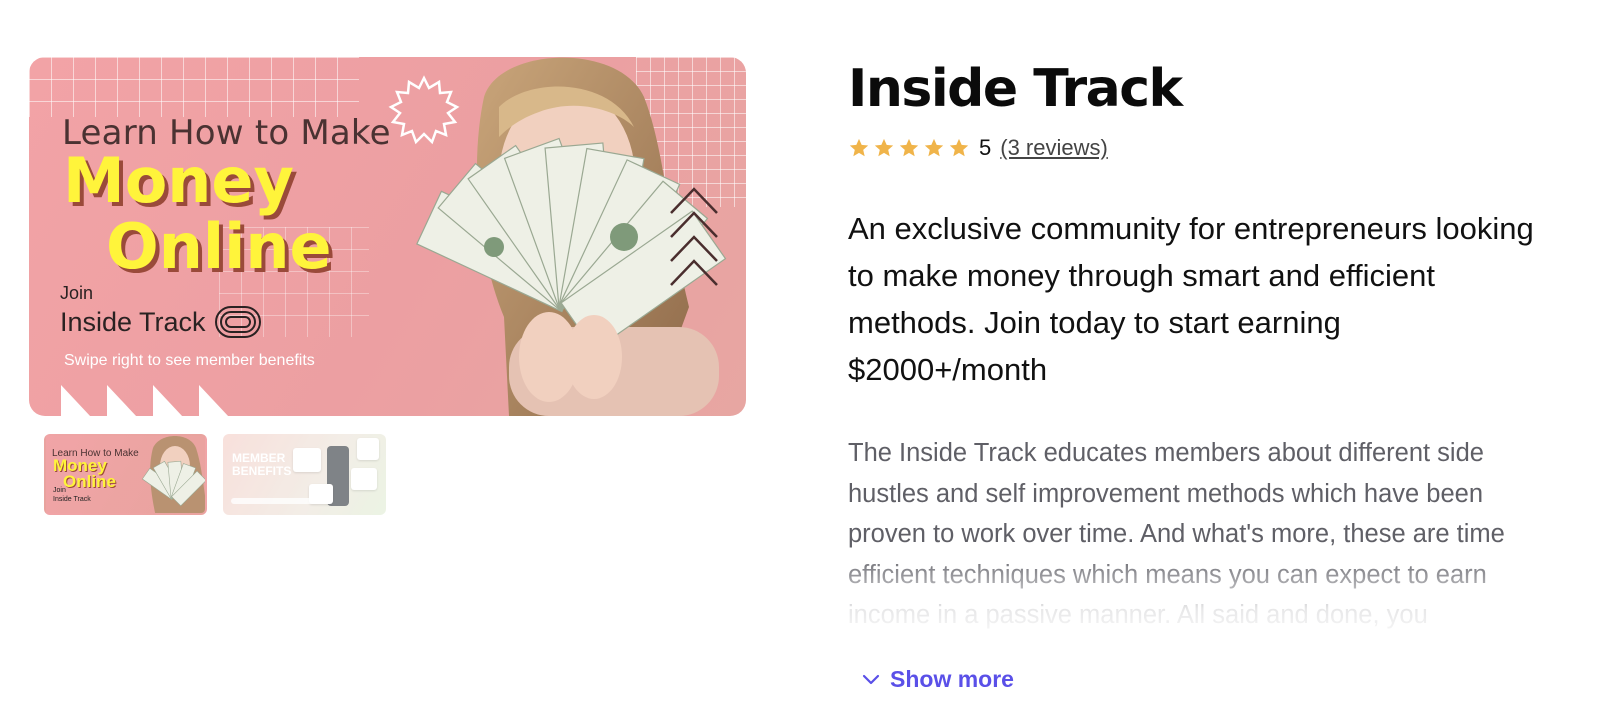 Image resolution: width=1600 pixels, height=722 pixels. What do you see at coordinates (1054, 148) in the screenshot?
I see `reviews-link: (3 reviews)` at bounding box center [1054, 148].